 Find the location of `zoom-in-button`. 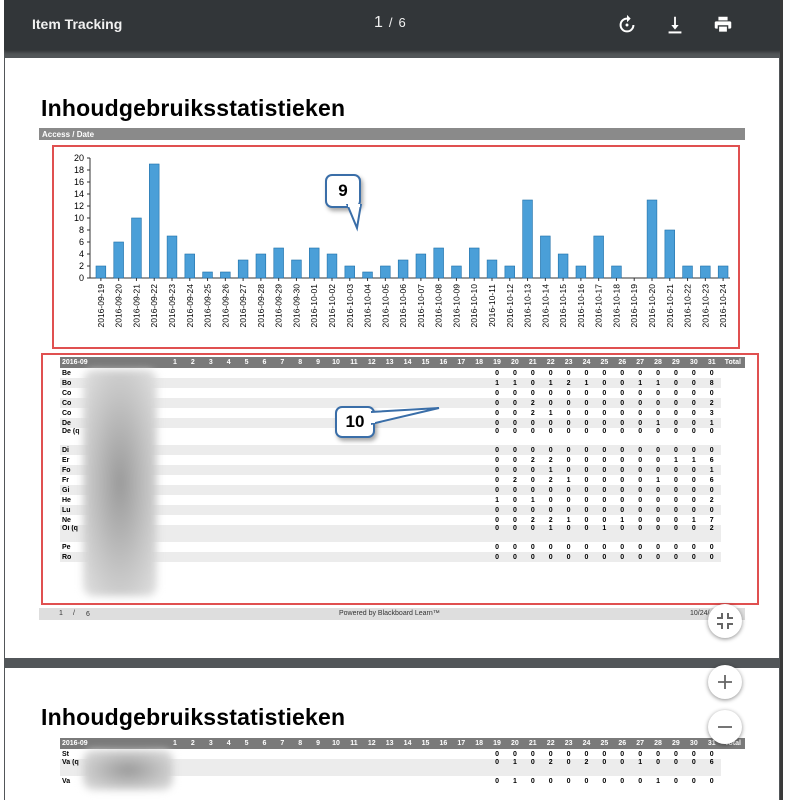

zoom-in-button is located at coordinates (725, 682).